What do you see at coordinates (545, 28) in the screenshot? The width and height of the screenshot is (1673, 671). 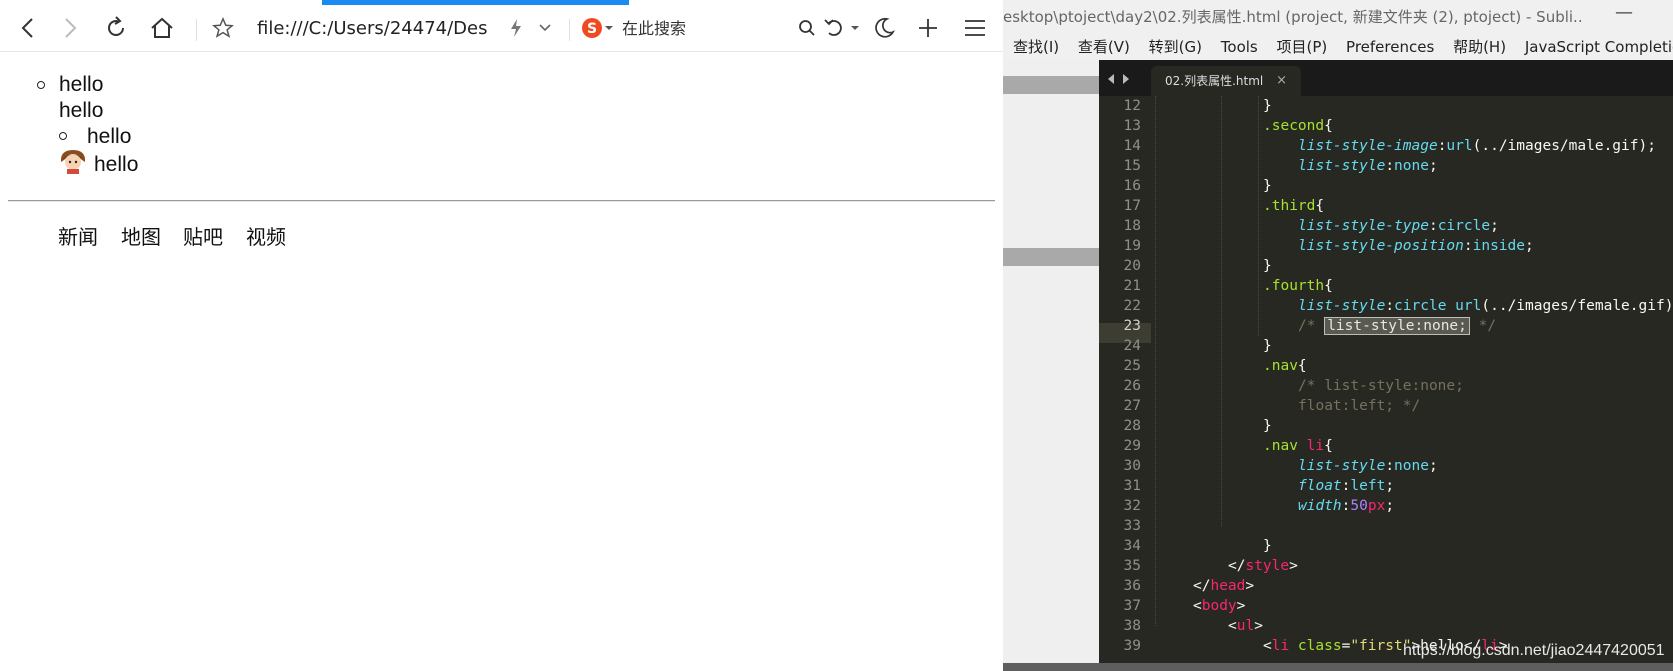 I see `chevron-down-icon` at bounding box center [545, 28].